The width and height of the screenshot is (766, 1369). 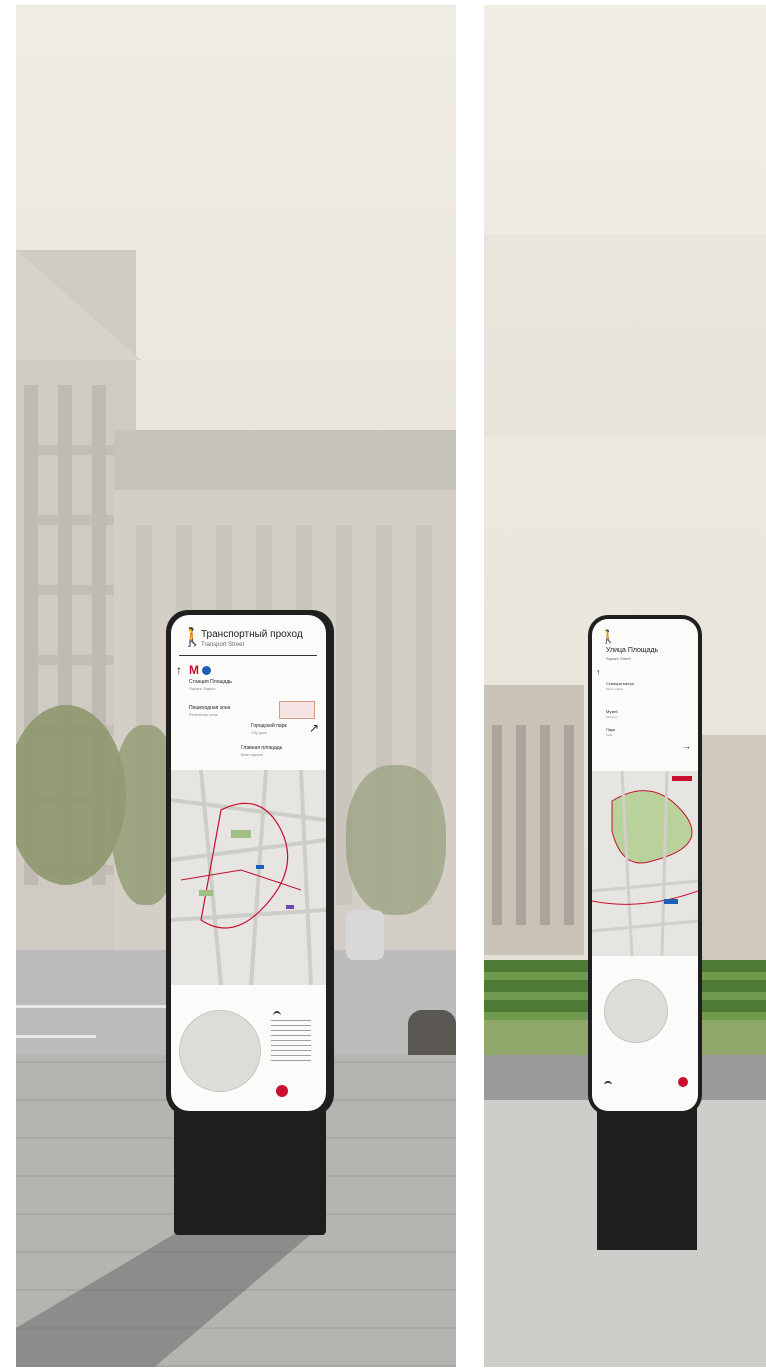 What do you see at coordinates (269, 726) in the screenshot?
I see `entry-label: Городской парк` at bounding box center [269, 726].